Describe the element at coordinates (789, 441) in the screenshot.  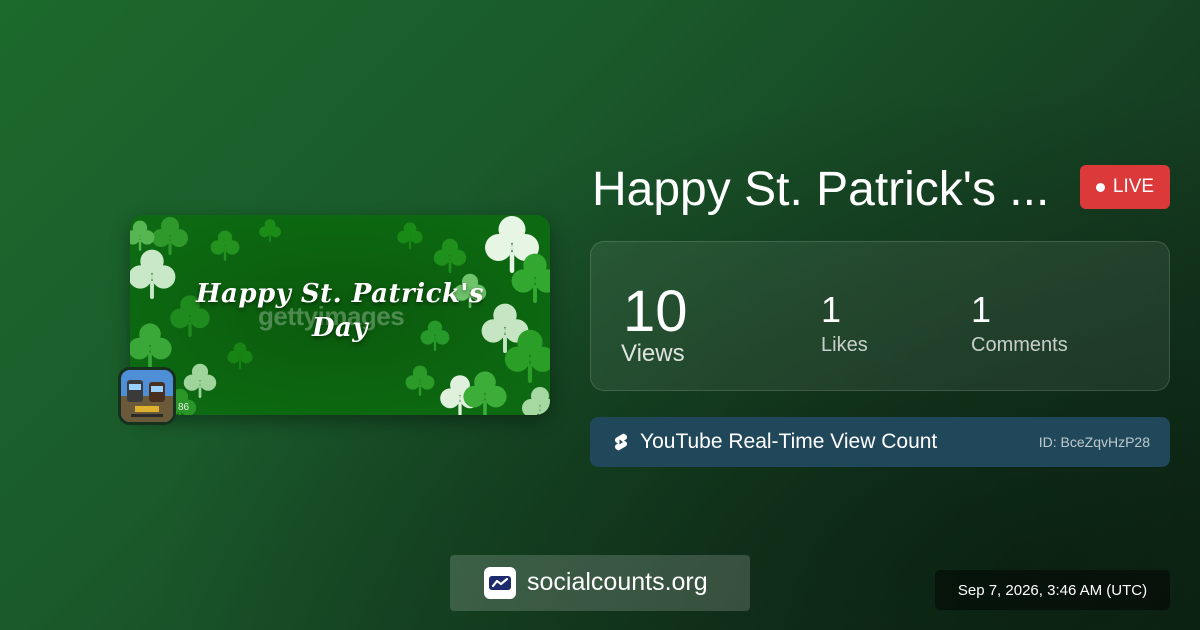
I see `source-label: YouTube Real-Time View Count` at that location.